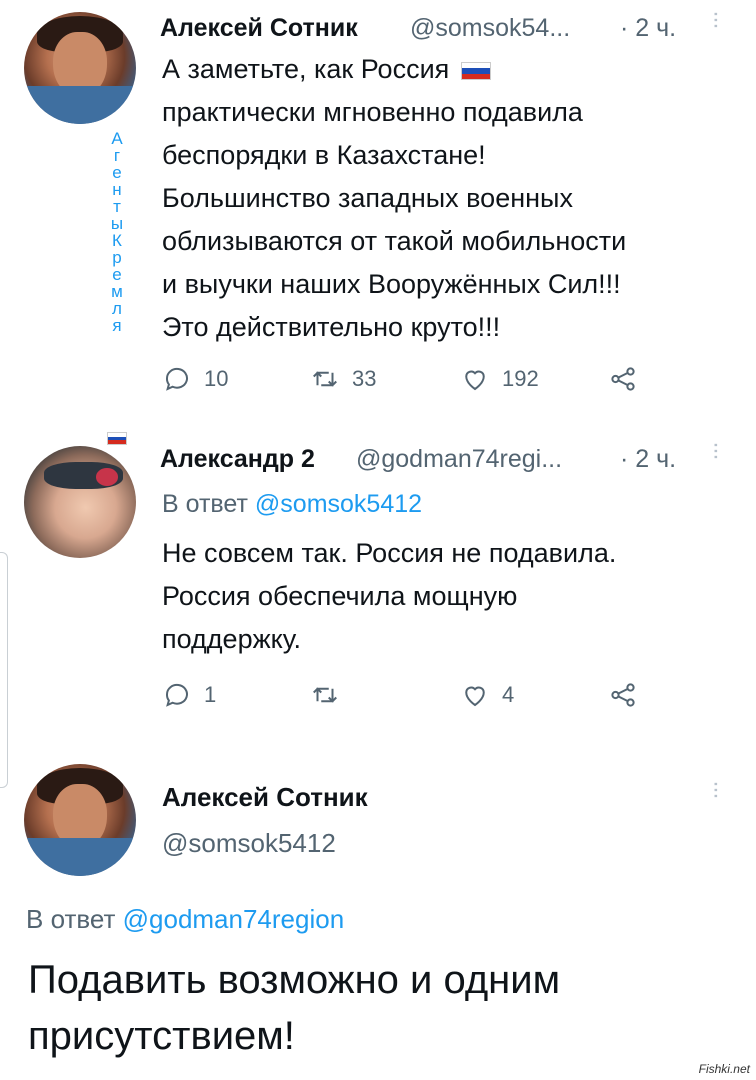  Describe the element at coordinates (210, 694) in the screenshot. I see `reply-count: 1` at that location.